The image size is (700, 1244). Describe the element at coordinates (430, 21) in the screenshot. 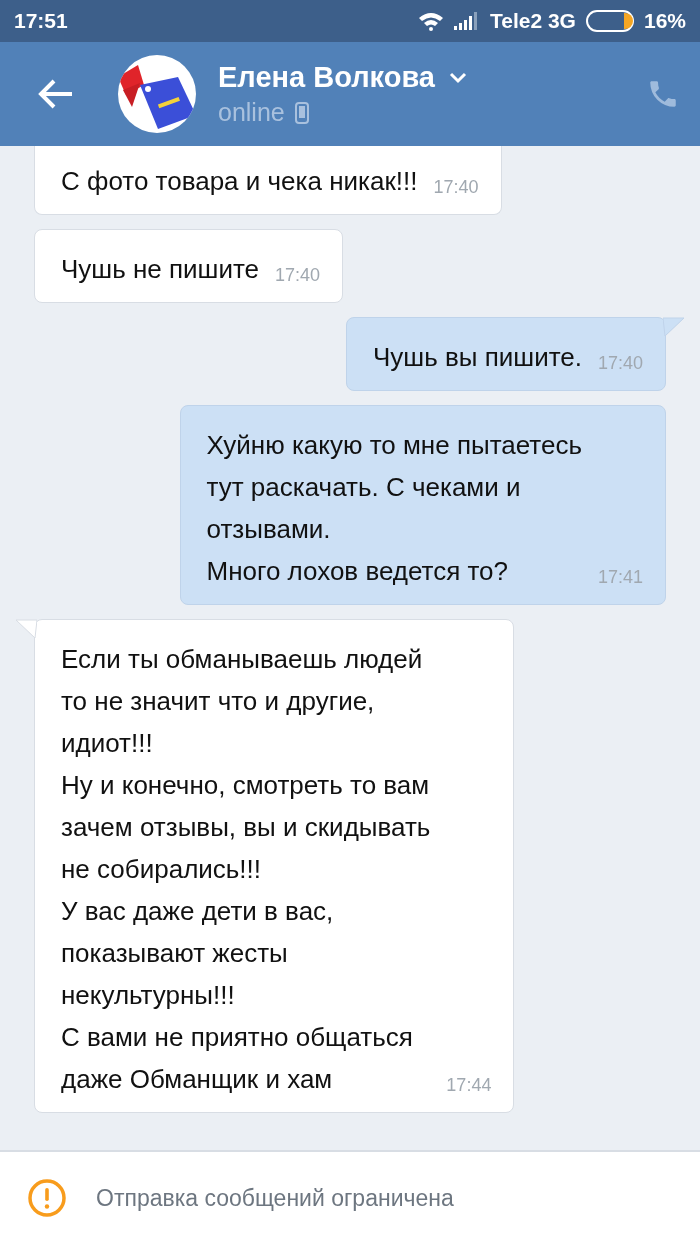

I see `wifi-icon` at that location.